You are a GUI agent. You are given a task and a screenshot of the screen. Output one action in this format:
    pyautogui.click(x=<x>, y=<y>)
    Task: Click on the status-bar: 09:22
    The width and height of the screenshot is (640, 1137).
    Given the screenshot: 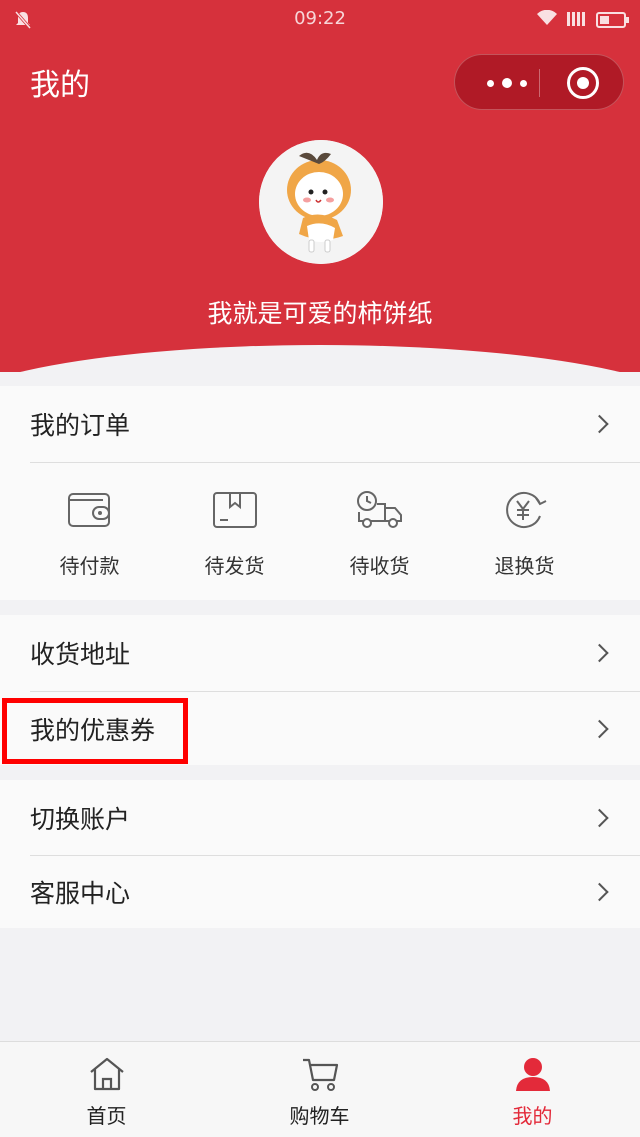 What is the action you would take?
    pyautogui.click(x=320, y=20)
    